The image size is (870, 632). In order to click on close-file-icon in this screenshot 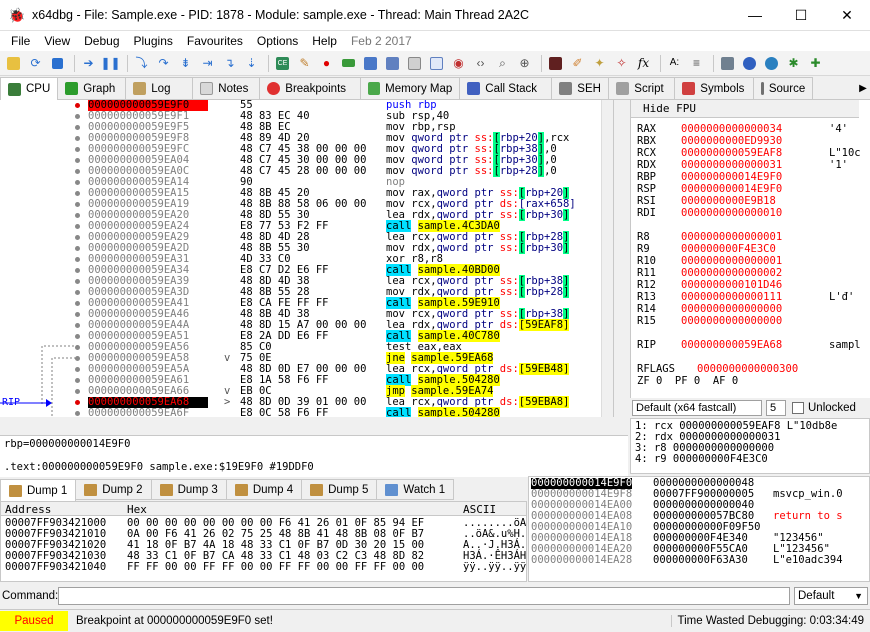, I will do `click(57, 63)`.